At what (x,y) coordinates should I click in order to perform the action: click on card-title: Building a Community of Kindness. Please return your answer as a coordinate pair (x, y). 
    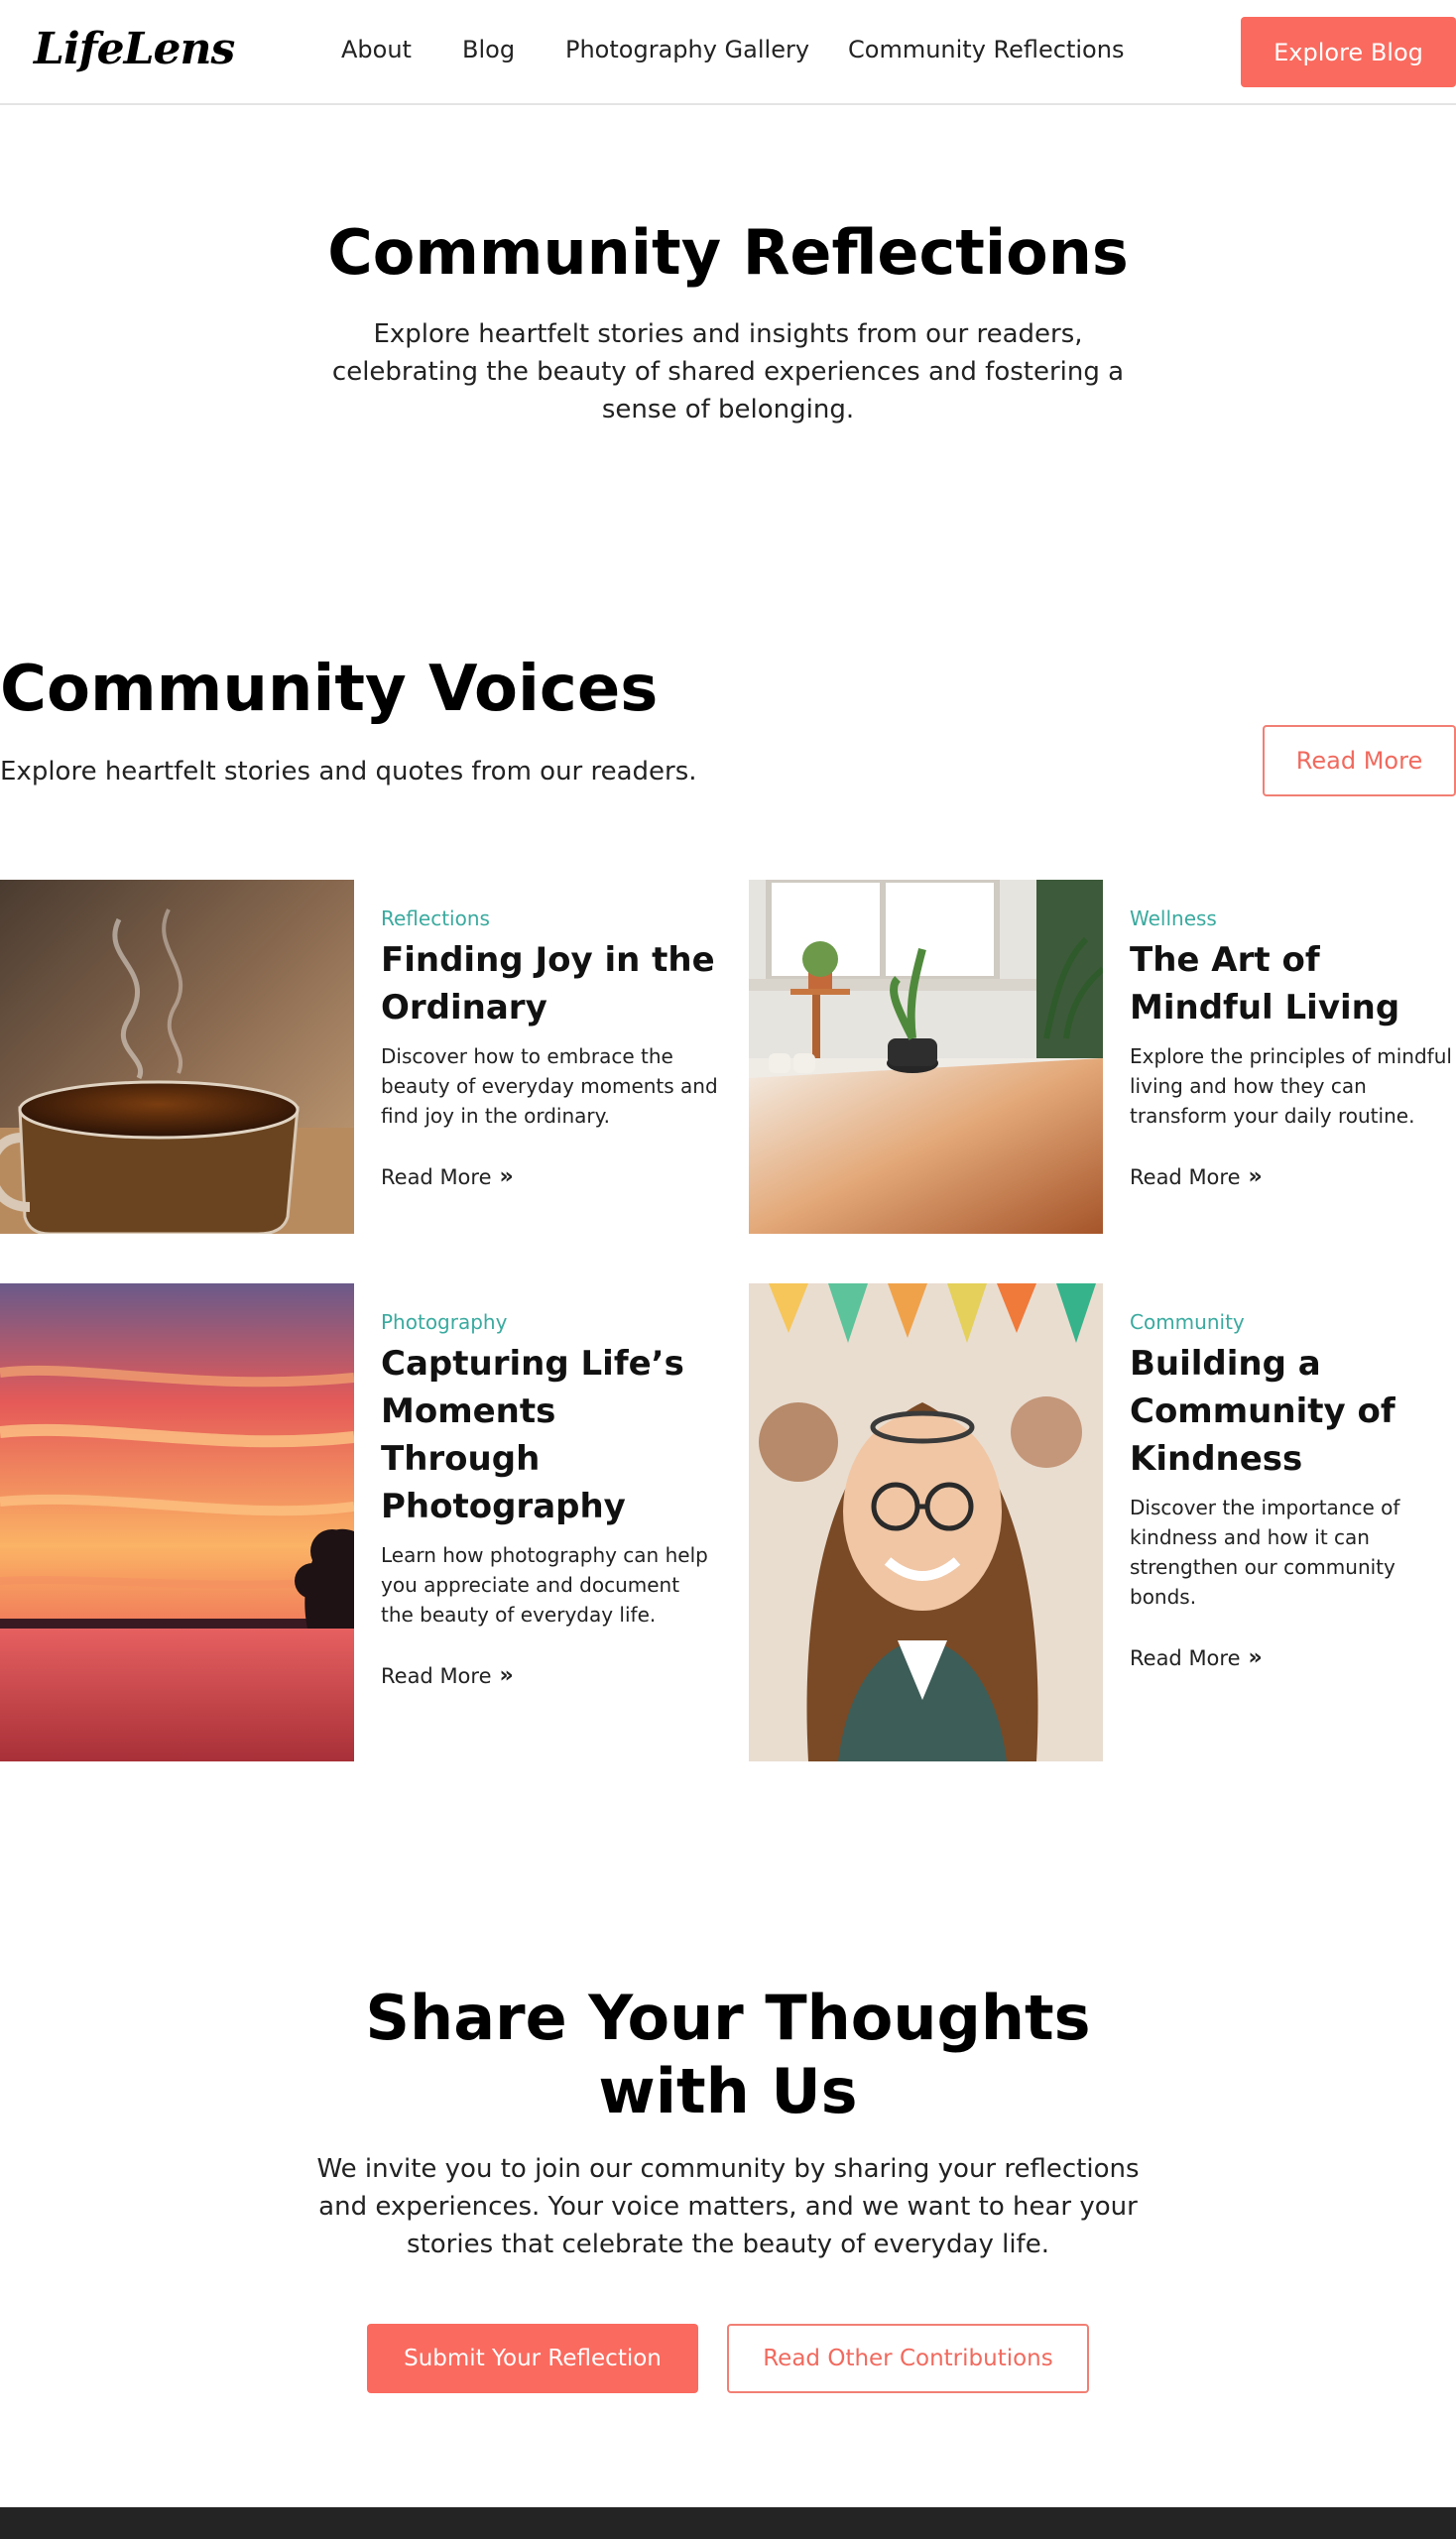
    Looking at the image, I should click on (1293, 1411).